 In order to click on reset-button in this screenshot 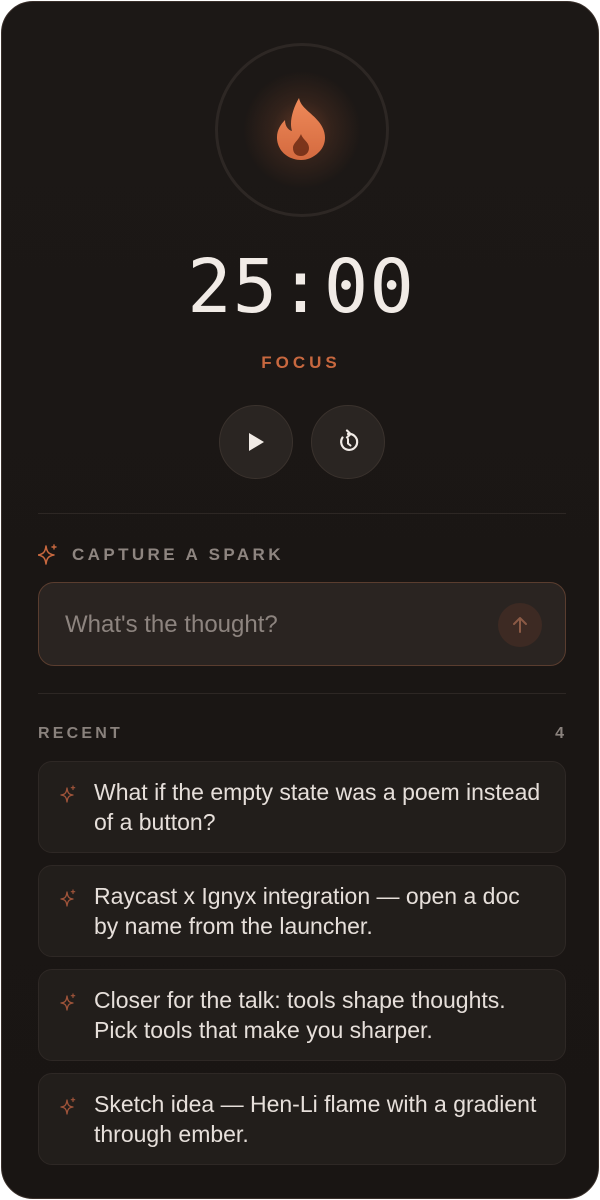, I will do `click(348, 442)`.